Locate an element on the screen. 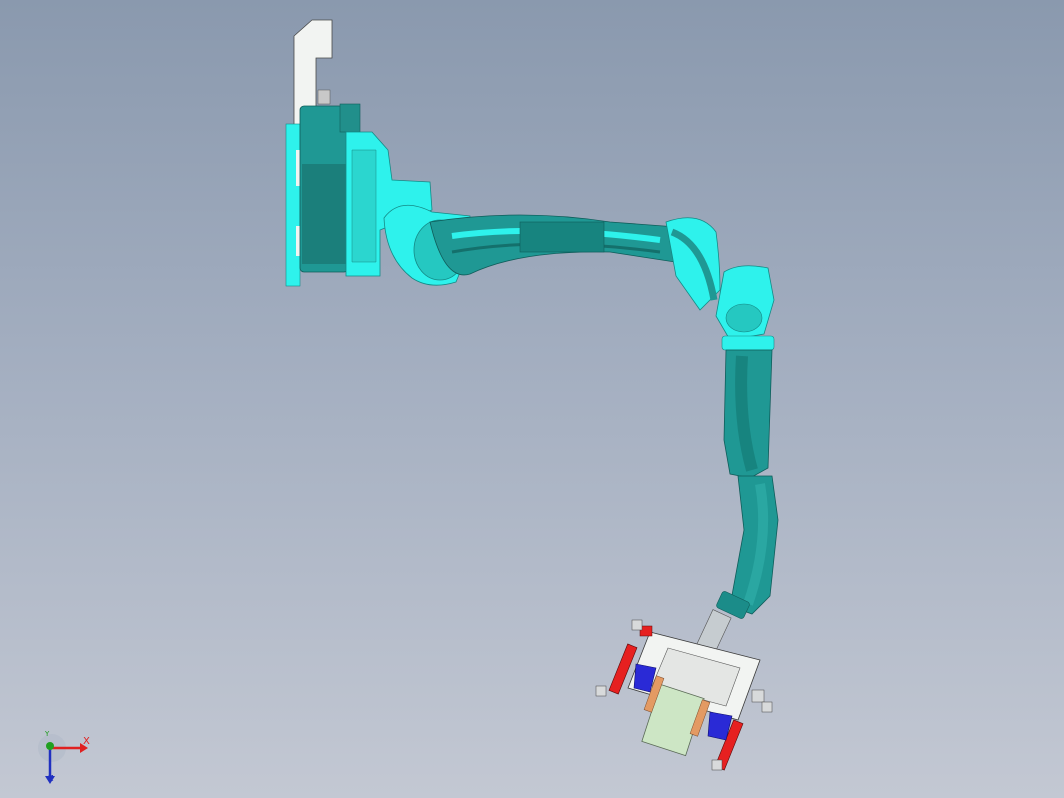 The height and width of the screenshot is (798, 1064). base-flange is located at coordinates (293, 205).